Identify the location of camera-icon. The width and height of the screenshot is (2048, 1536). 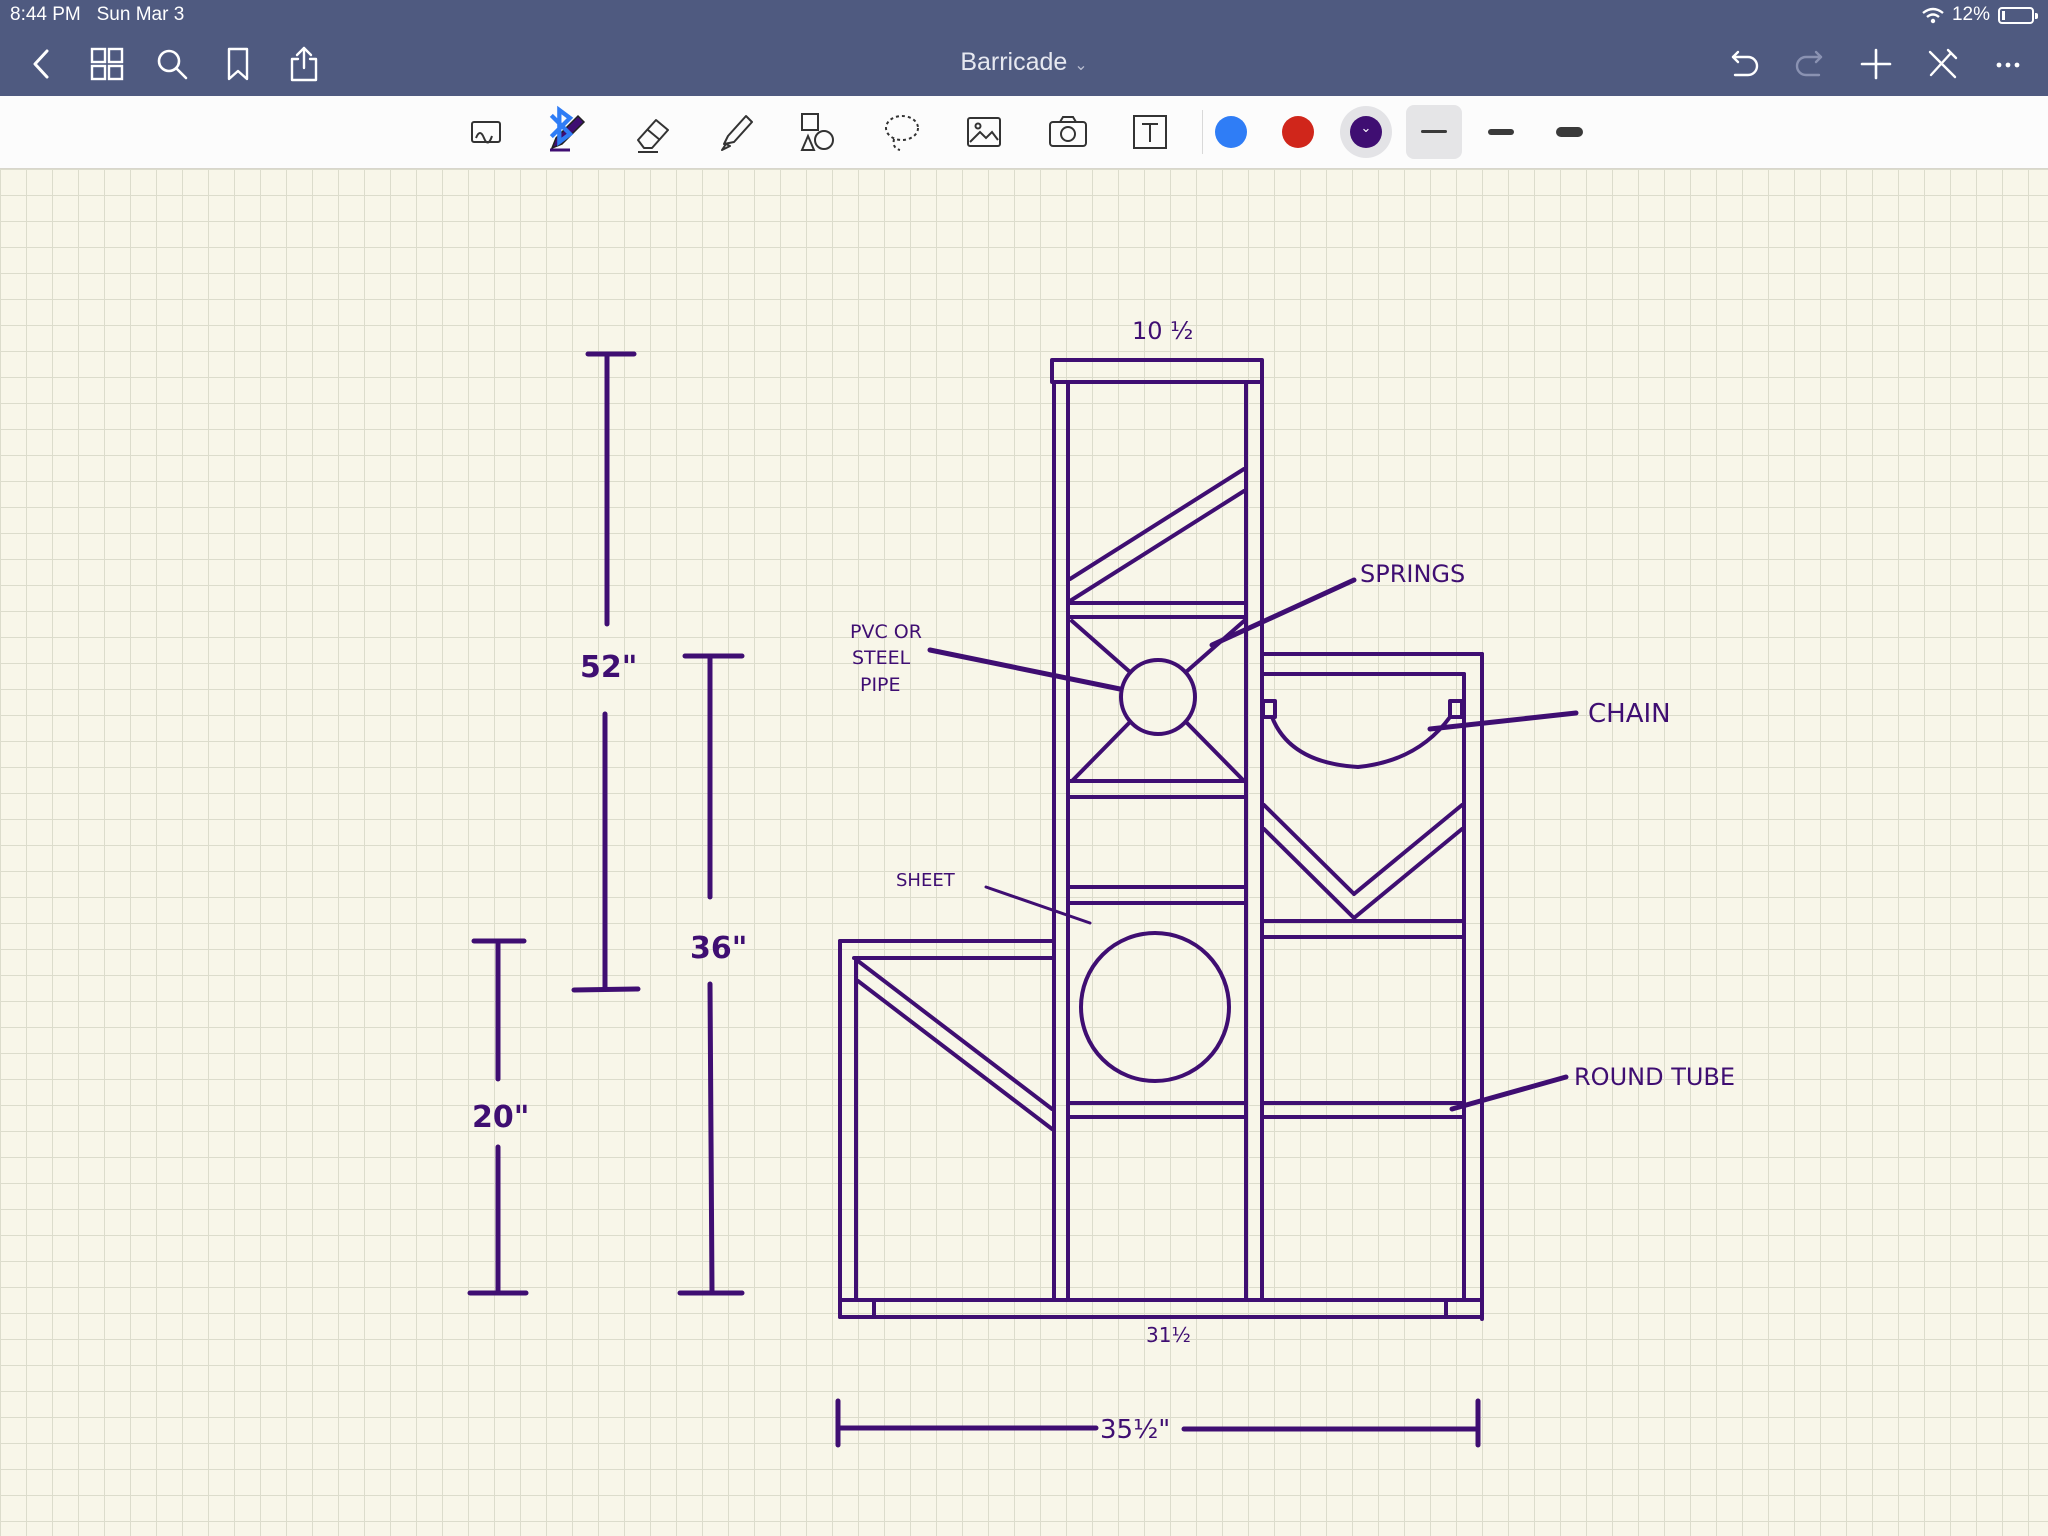
(1068, 132).